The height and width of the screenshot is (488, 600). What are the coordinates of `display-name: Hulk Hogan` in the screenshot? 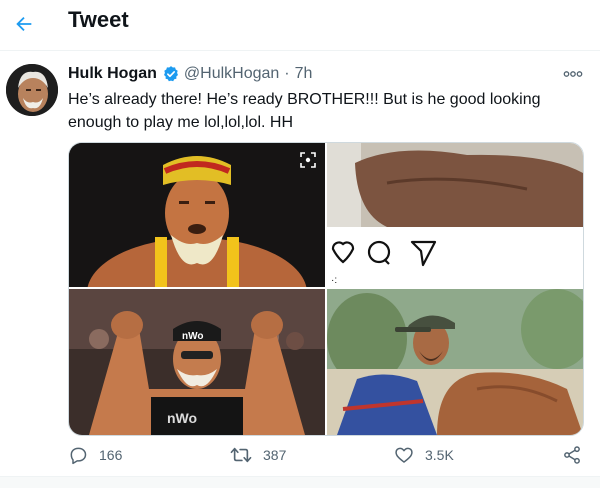 It's located at (112, 74).